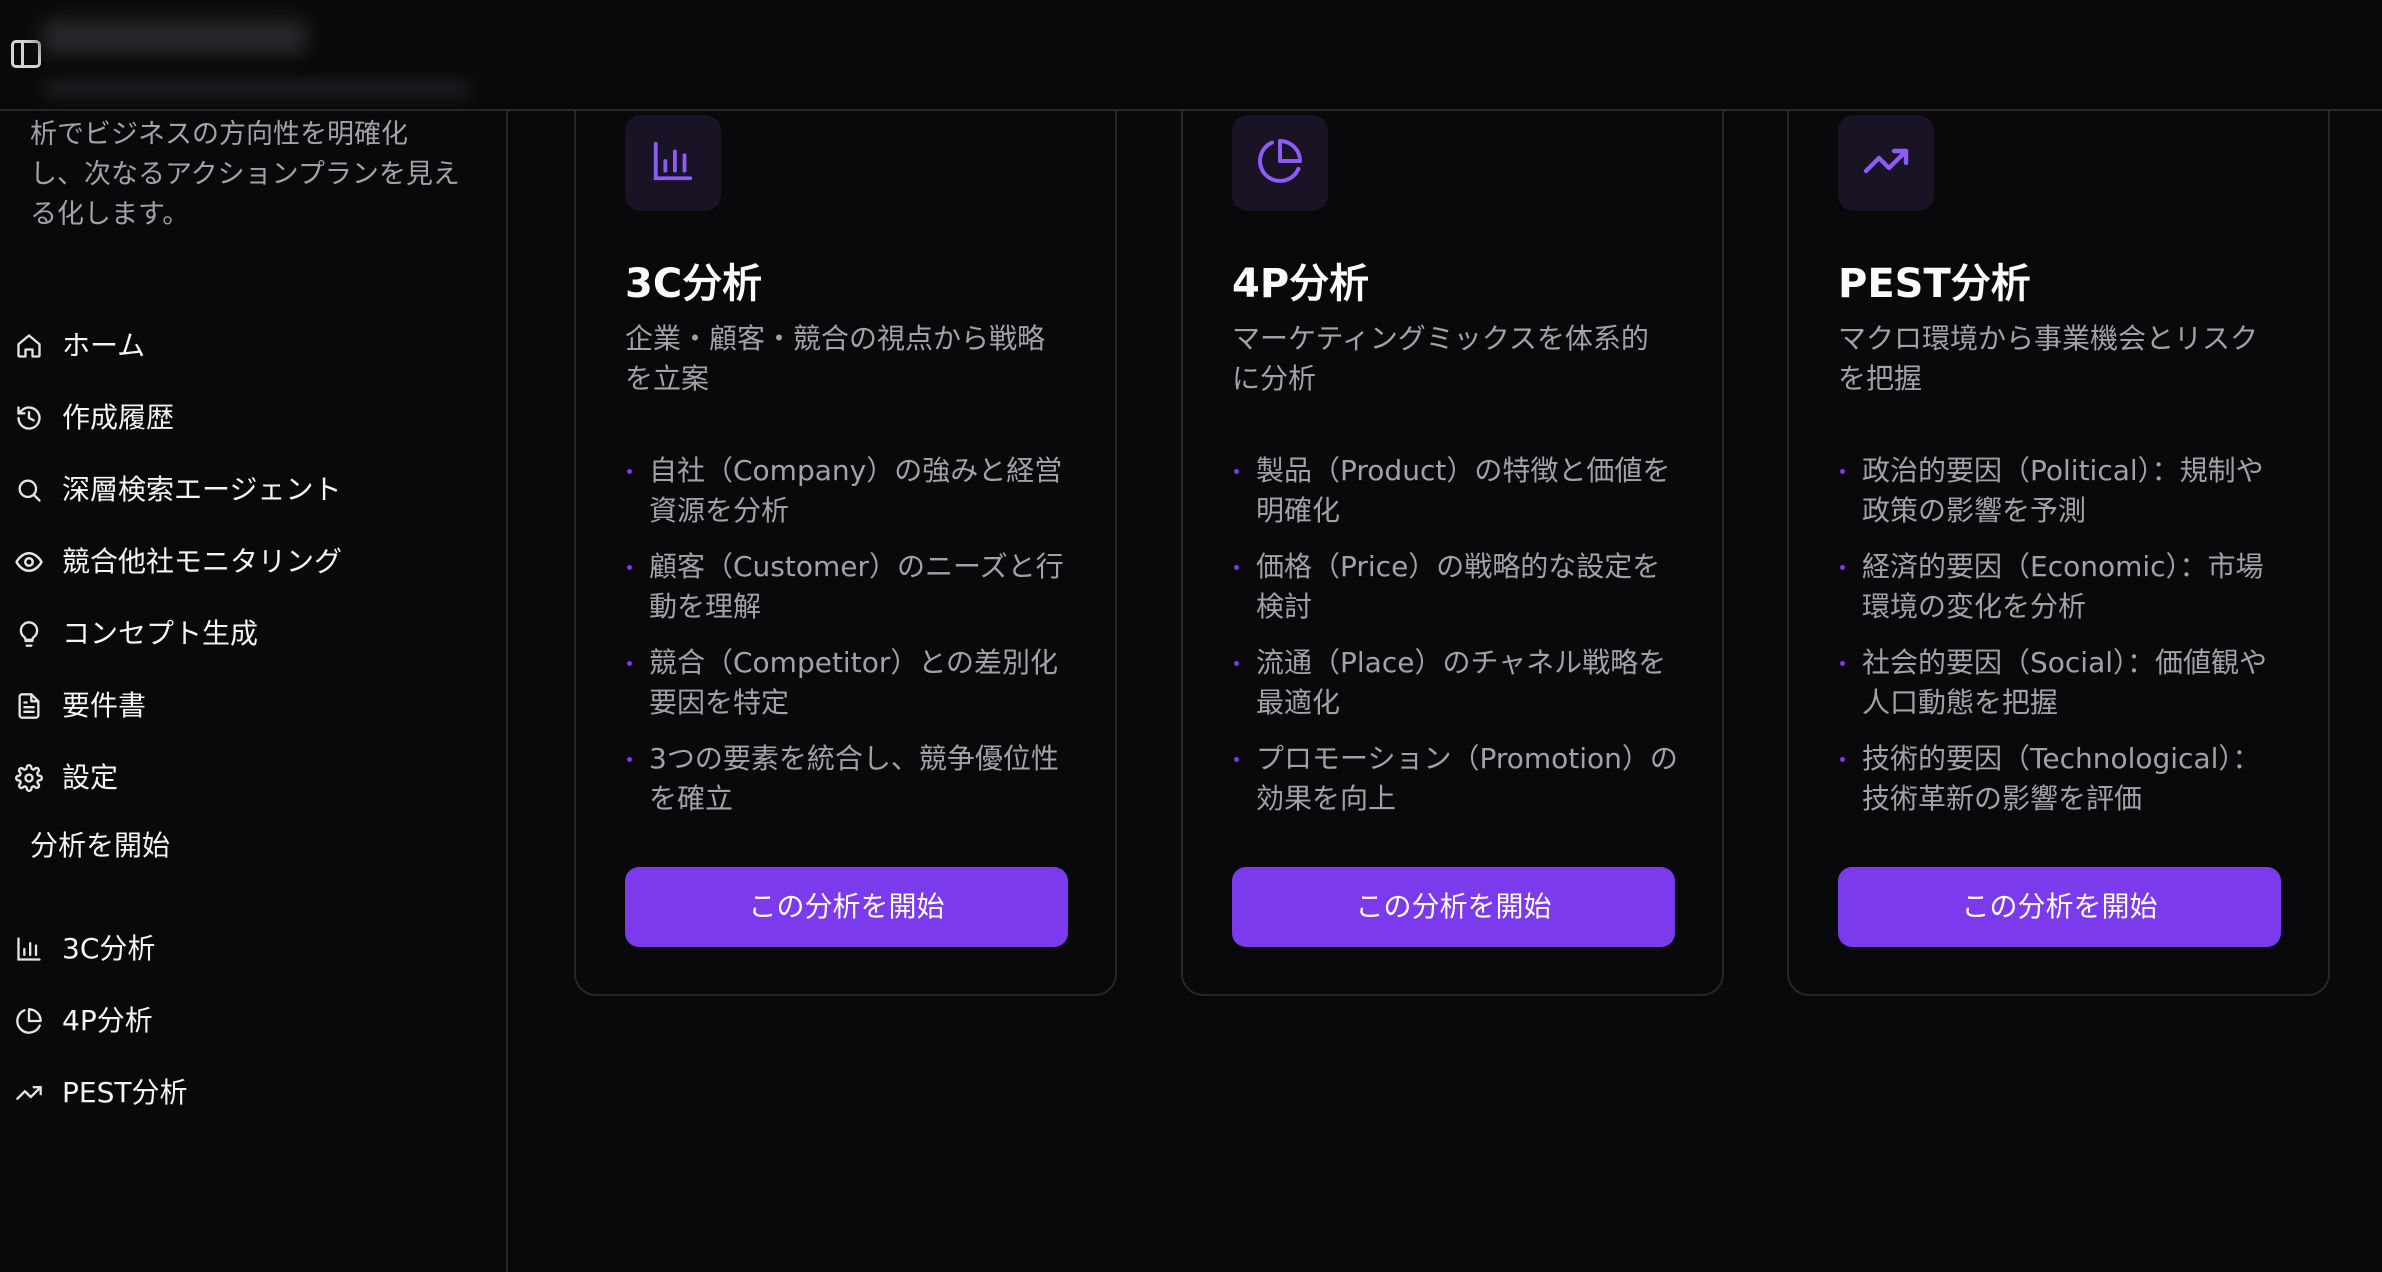 Image resolution: width=2382 pixels, height=1272 pixels. I want to click on nav-item-label: ホーム, so click(104, 345).